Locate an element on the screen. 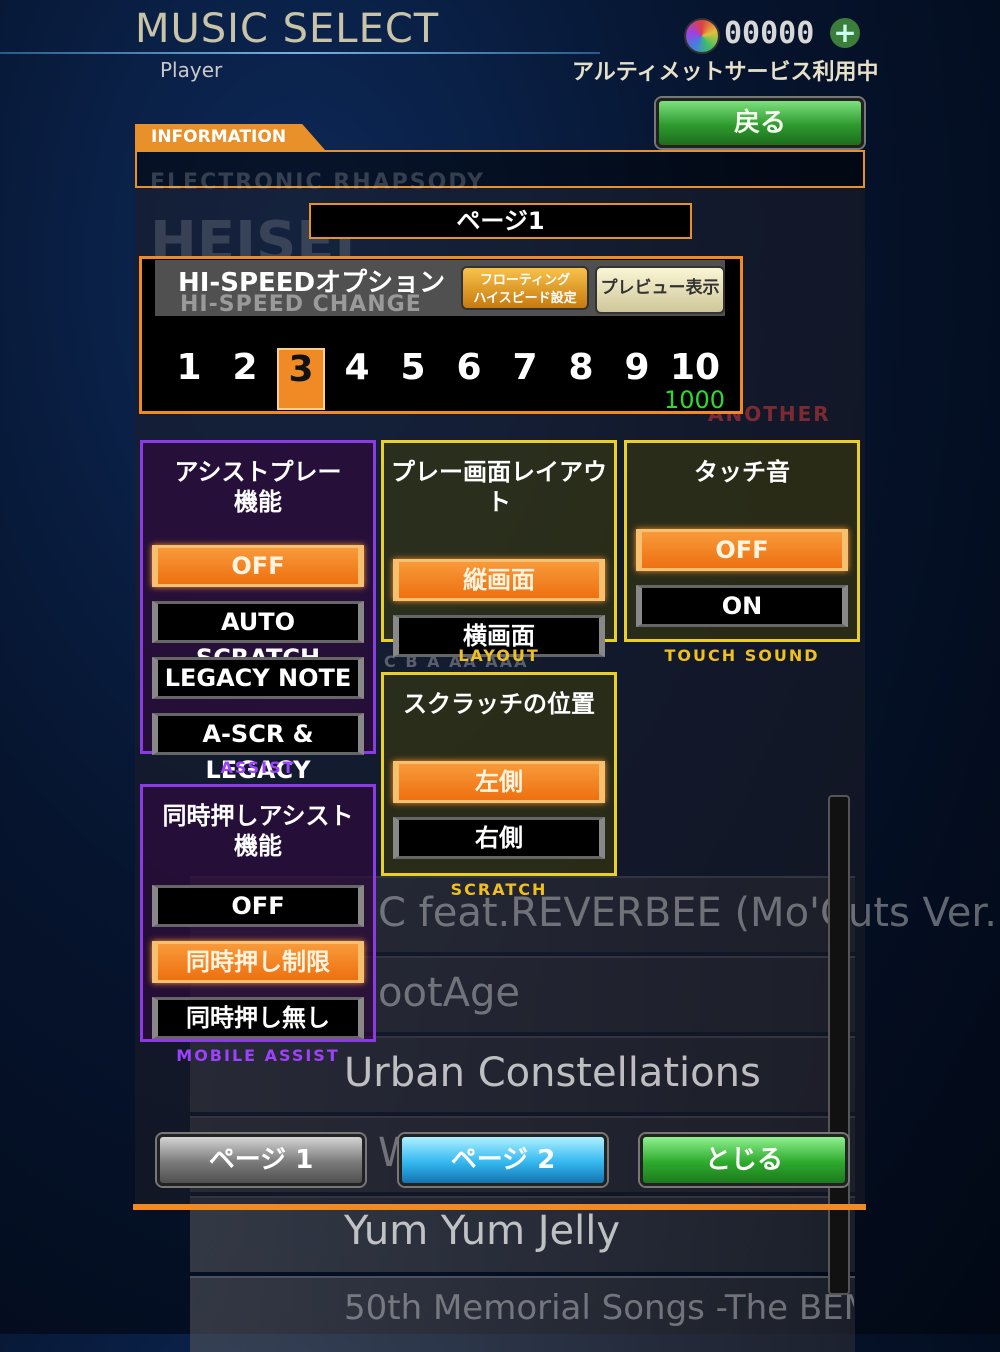 Image resolution: width=1000 pixels, height=1352 pixels. scratch-caption: SCRATCH is located at coordinates (499, 889).